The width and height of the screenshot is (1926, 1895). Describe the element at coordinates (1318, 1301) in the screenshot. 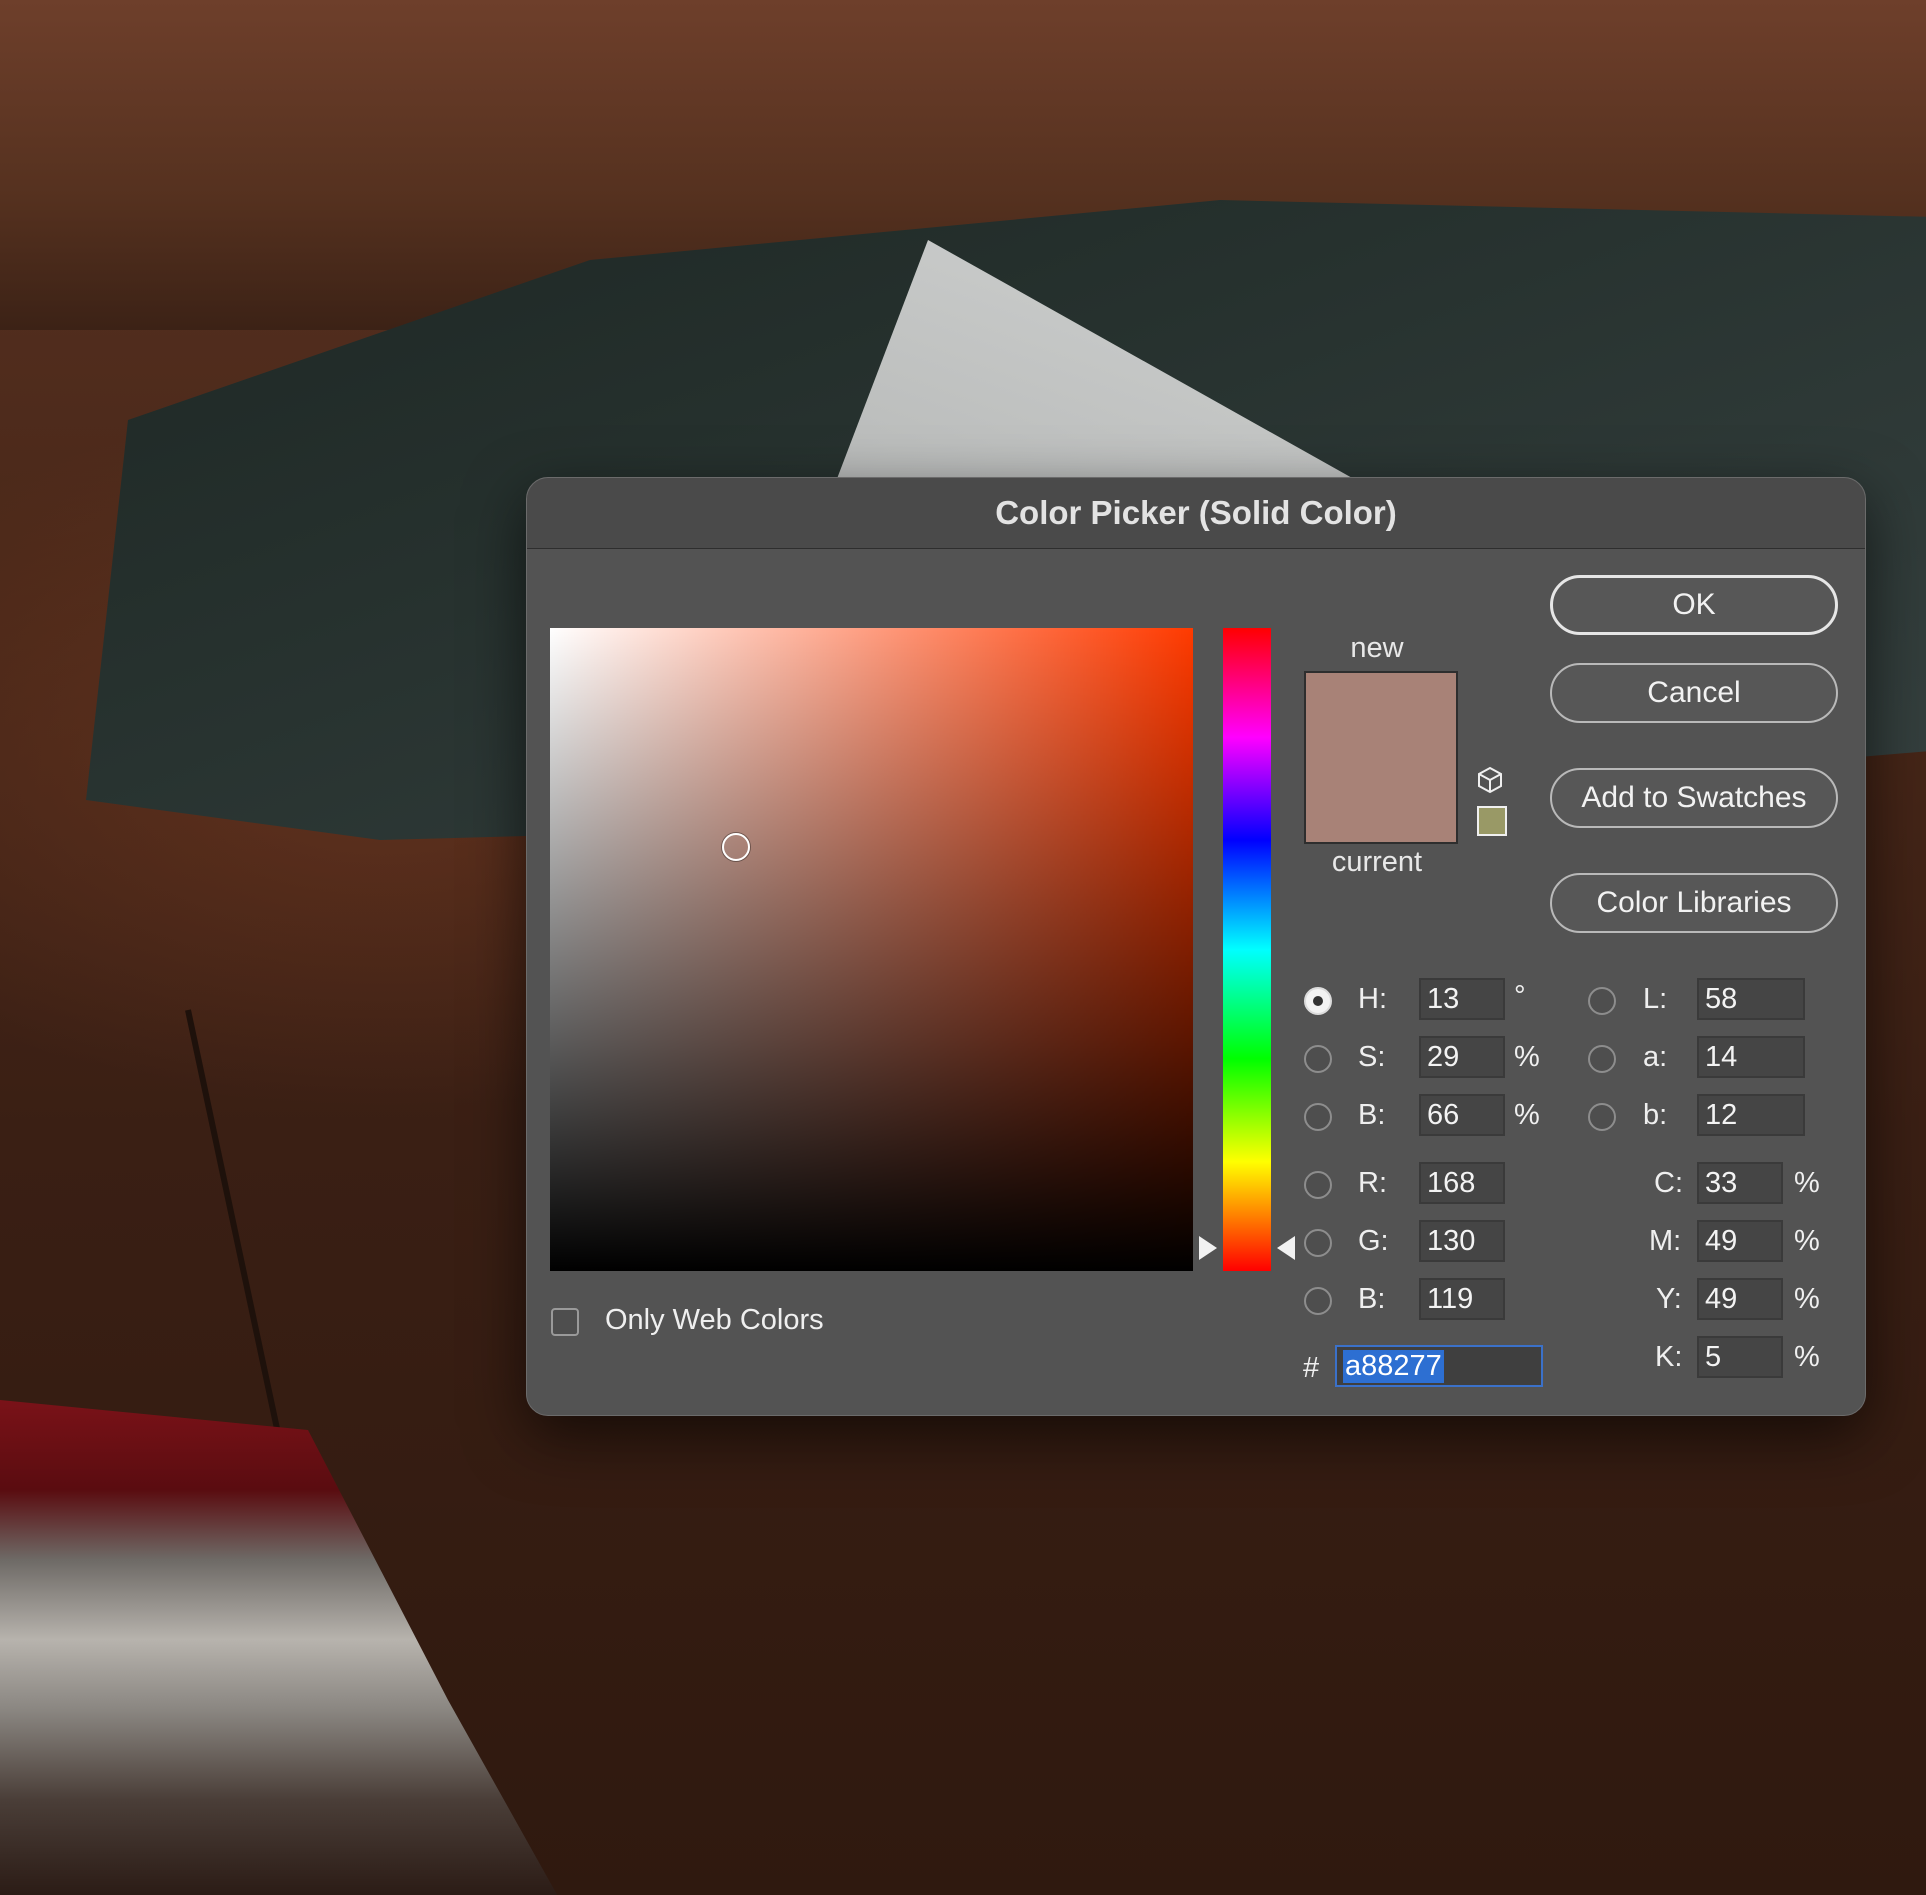

I see `blue-radio` at that location.